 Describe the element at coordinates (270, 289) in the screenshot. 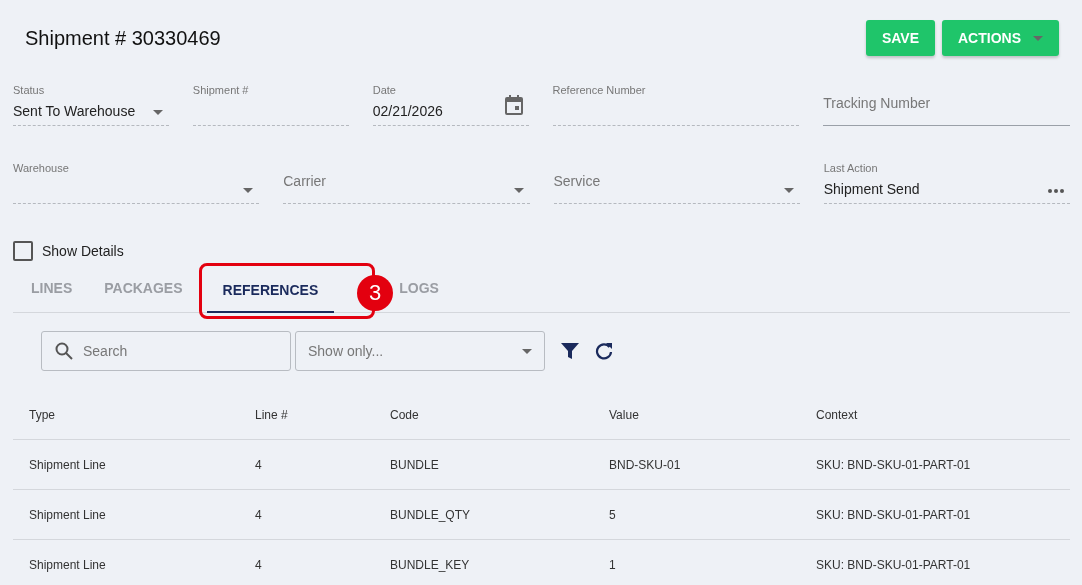

I see `tab: REFERENCES` at that location.